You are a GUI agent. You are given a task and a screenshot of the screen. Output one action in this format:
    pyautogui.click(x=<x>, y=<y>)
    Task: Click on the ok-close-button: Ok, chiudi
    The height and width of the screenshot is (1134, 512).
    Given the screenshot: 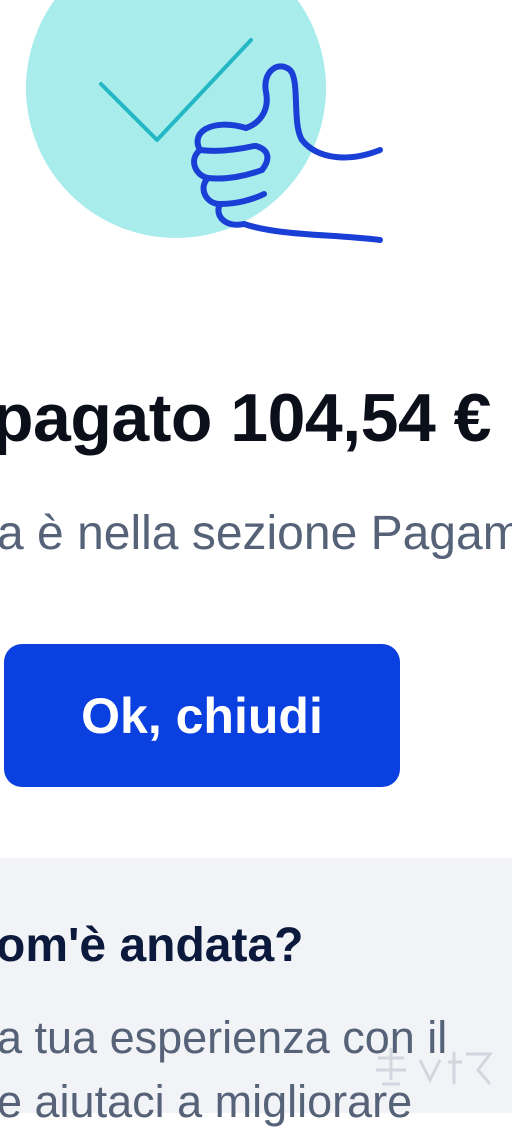 What is the action you would take?
    pyautogui.click(x=202, y=715)
    